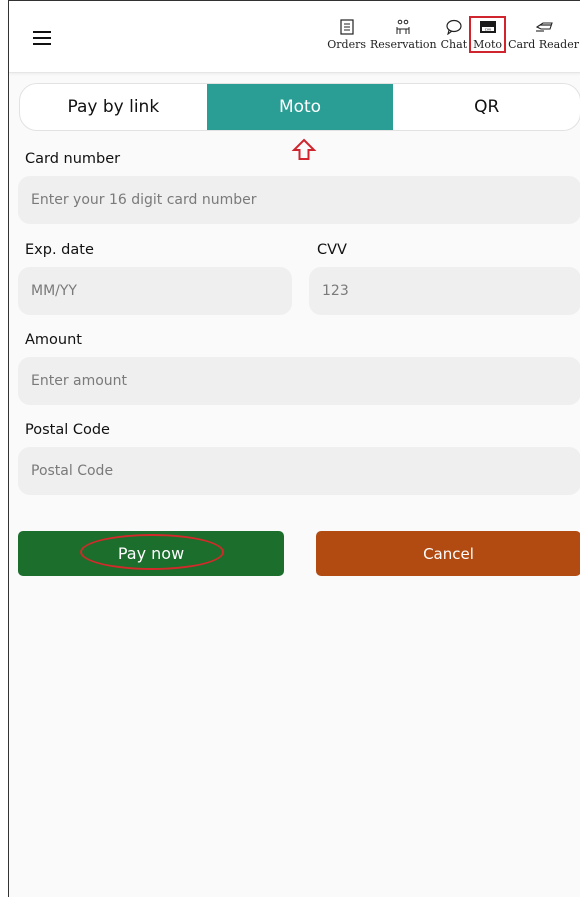  I want to click on tab-moto: Moto, so click(300, 107).